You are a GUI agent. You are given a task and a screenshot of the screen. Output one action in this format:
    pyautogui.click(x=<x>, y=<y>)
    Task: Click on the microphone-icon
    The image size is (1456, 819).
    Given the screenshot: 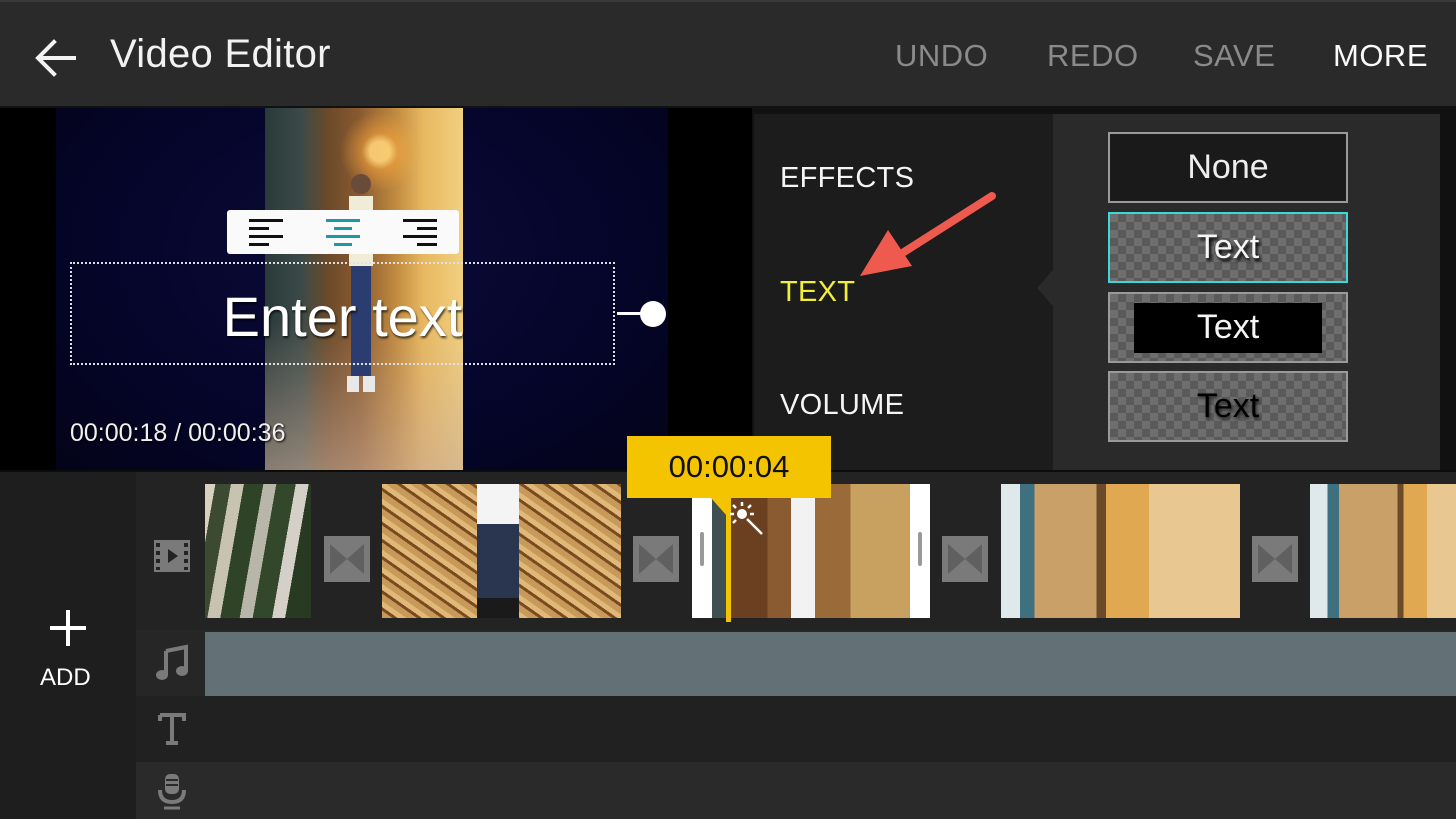 What is the action you would take?
    pyautogui.click(x=172, y=792)
    